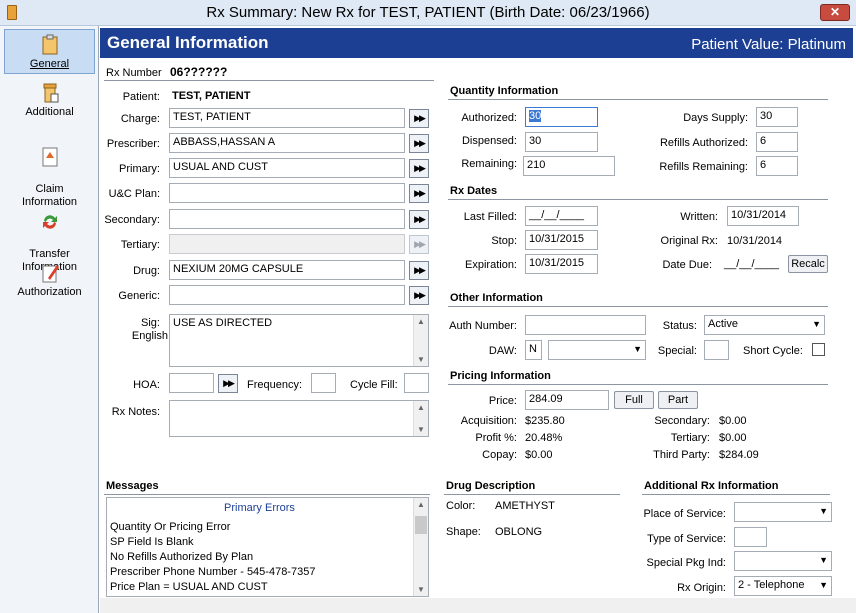  What do you see at coordinates (49, 222) in the screenshot?
I see `transfer-arrows-icon` at bounding box center [49, 222].